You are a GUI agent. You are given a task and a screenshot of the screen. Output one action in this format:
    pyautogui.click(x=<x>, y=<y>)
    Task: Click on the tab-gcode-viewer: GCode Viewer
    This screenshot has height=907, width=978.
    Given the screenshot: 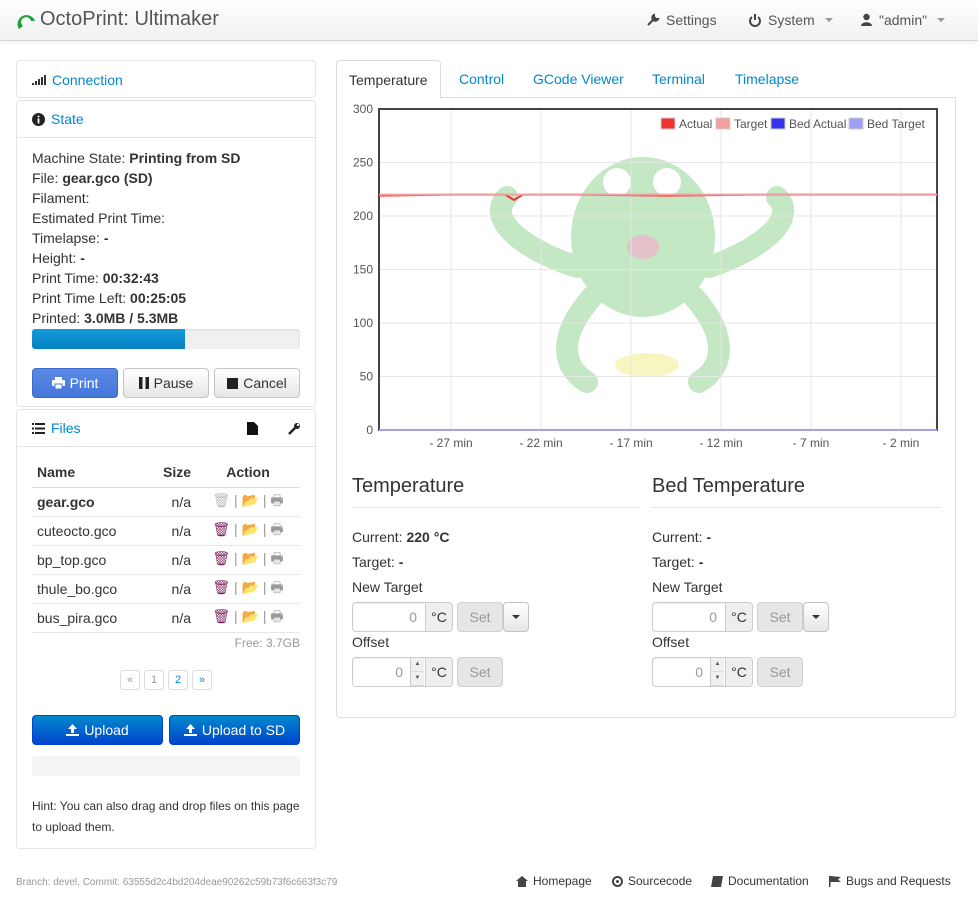 What is the action you would take?
    pyautogui.click(x=578, y=79)
    